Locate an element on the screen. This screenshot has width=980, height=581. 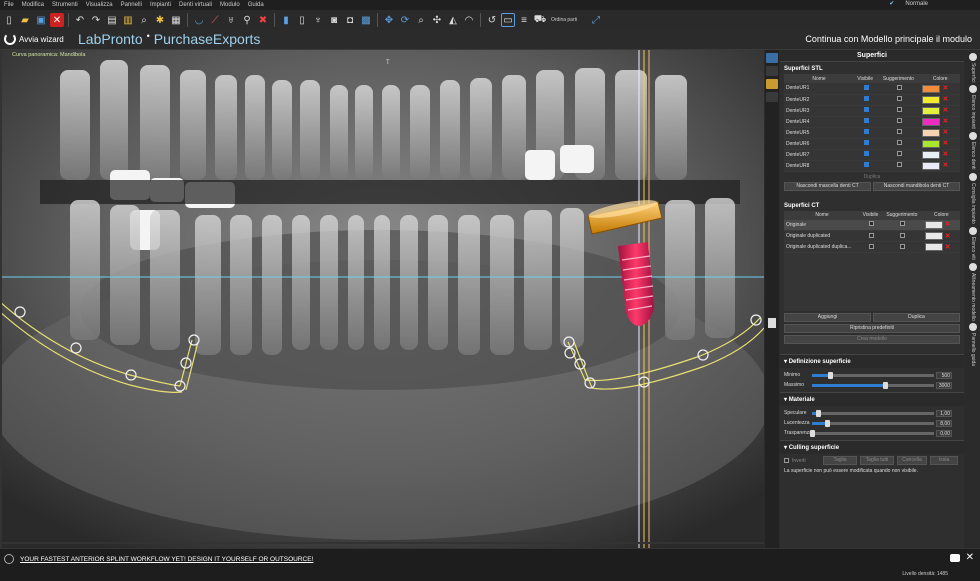
ct-row: Originale ✕ is located at coordinates (872, 225).